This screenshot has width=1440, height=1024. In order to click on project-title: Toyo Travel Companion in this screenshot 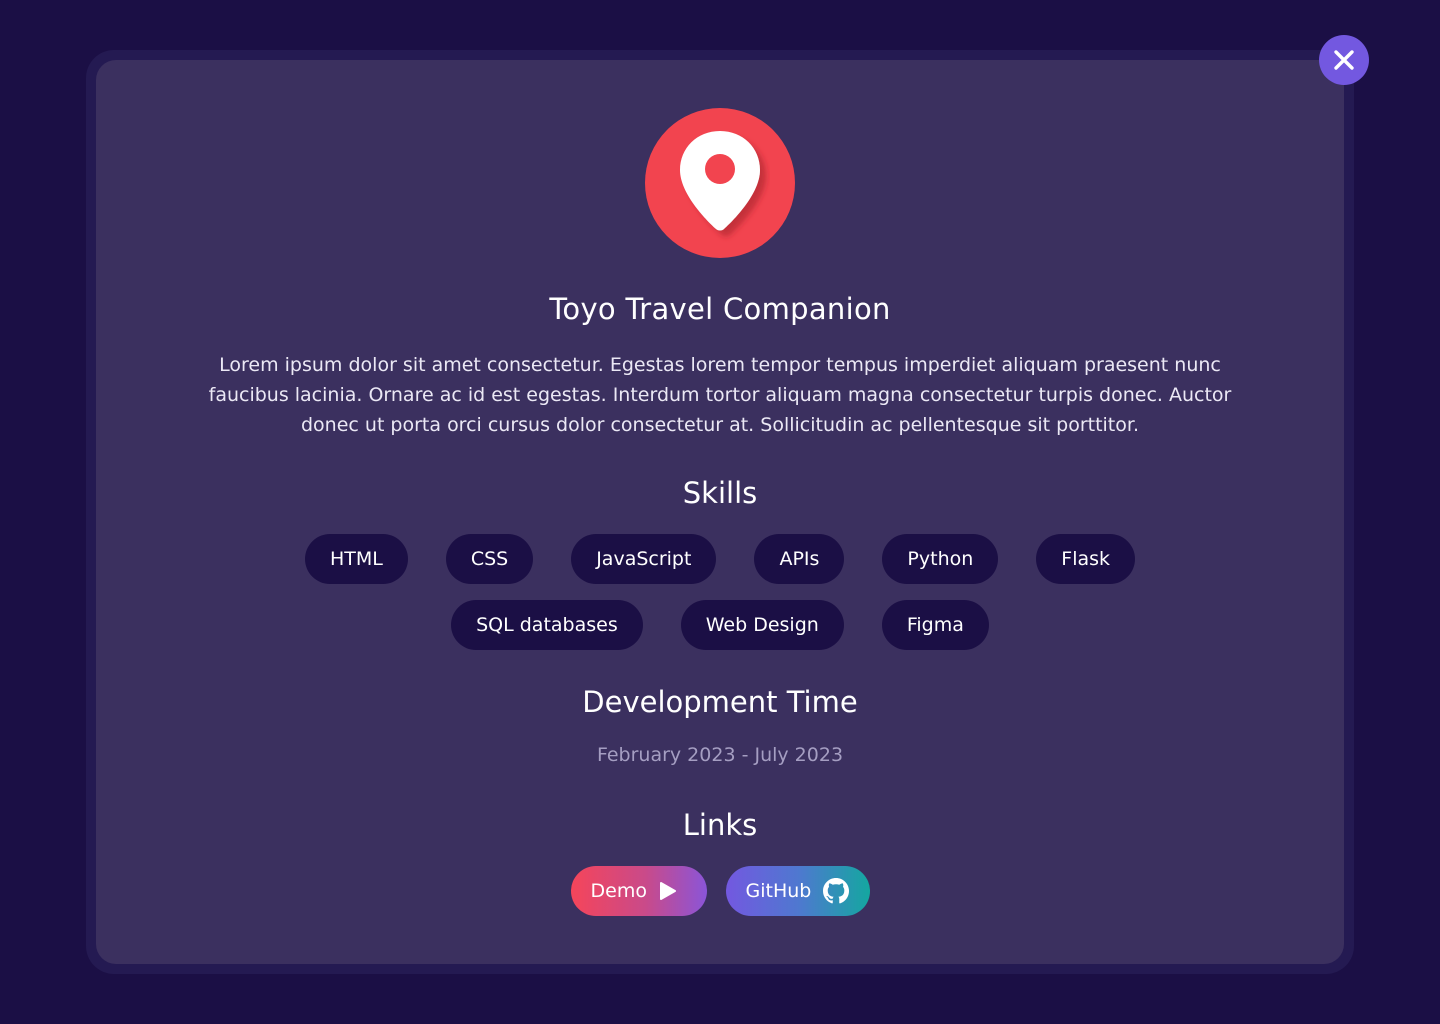, I will do `click(720, 309)`.